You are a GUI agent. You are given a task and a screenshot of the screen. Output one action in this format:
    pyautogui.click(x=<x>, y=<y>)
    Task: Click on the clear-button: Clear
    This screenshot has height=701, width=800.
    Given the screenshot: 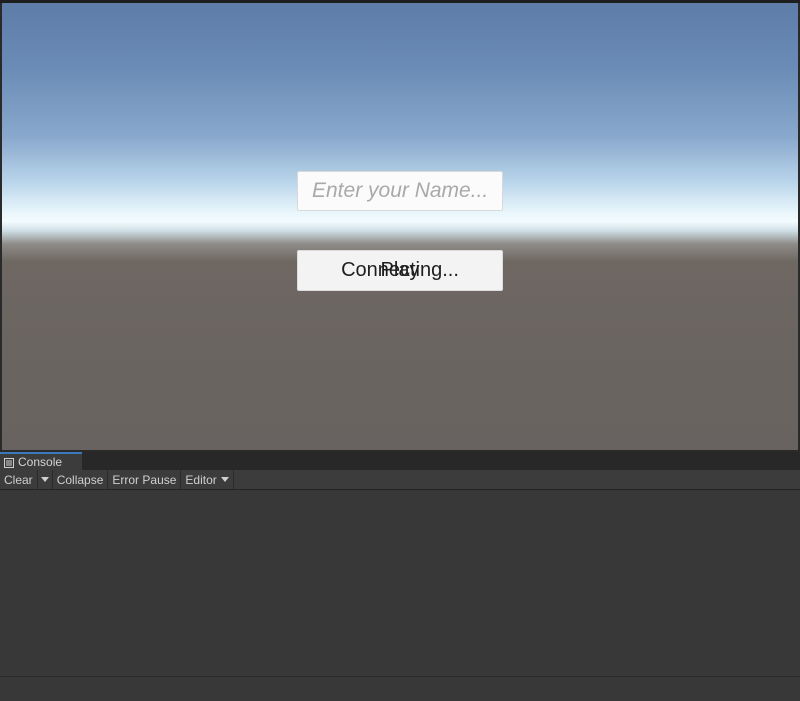 What is the action you would take?
    pyautogui.click(x=19, y=479)
    